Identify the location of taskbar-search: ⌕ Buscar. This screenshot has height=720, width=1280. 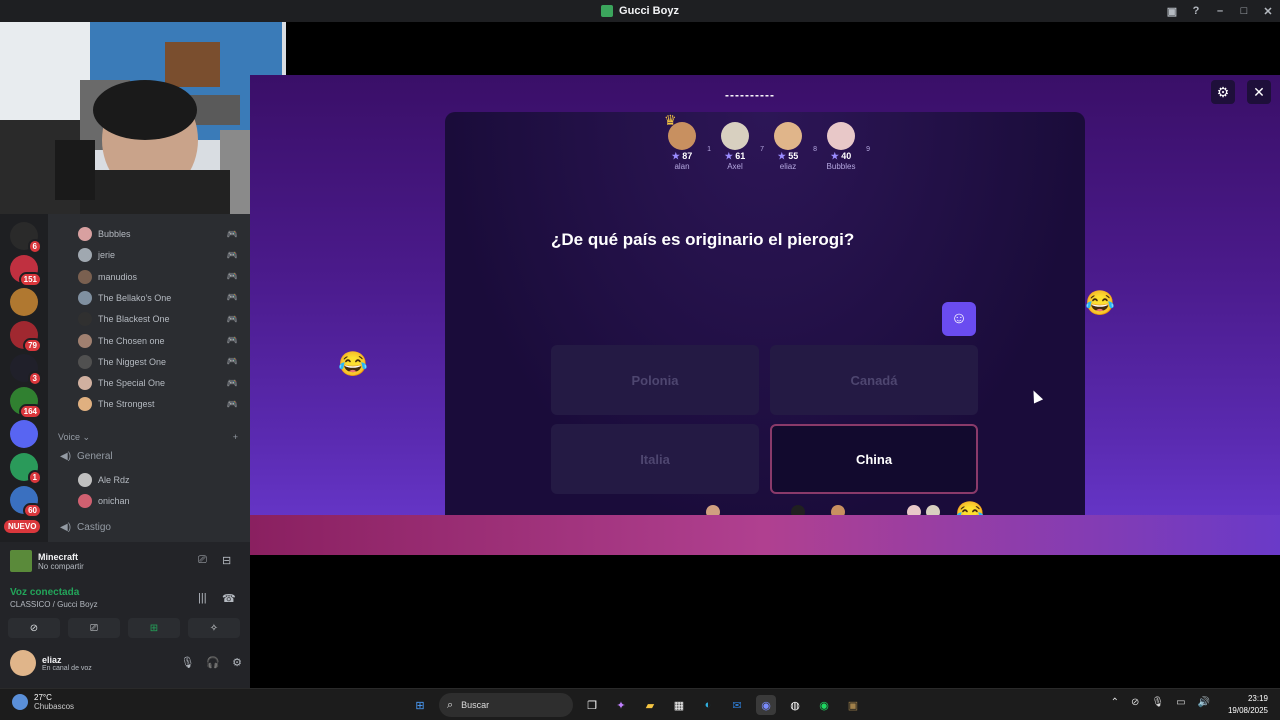
(506, 705).